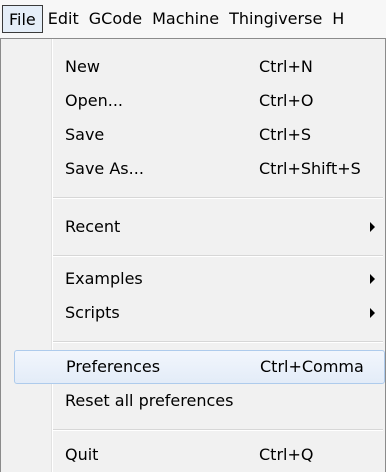 The height and width of the screenshot is (472, 386). I want to click on menu-item-shortcut: Ctrl+N, so click(286, 66).